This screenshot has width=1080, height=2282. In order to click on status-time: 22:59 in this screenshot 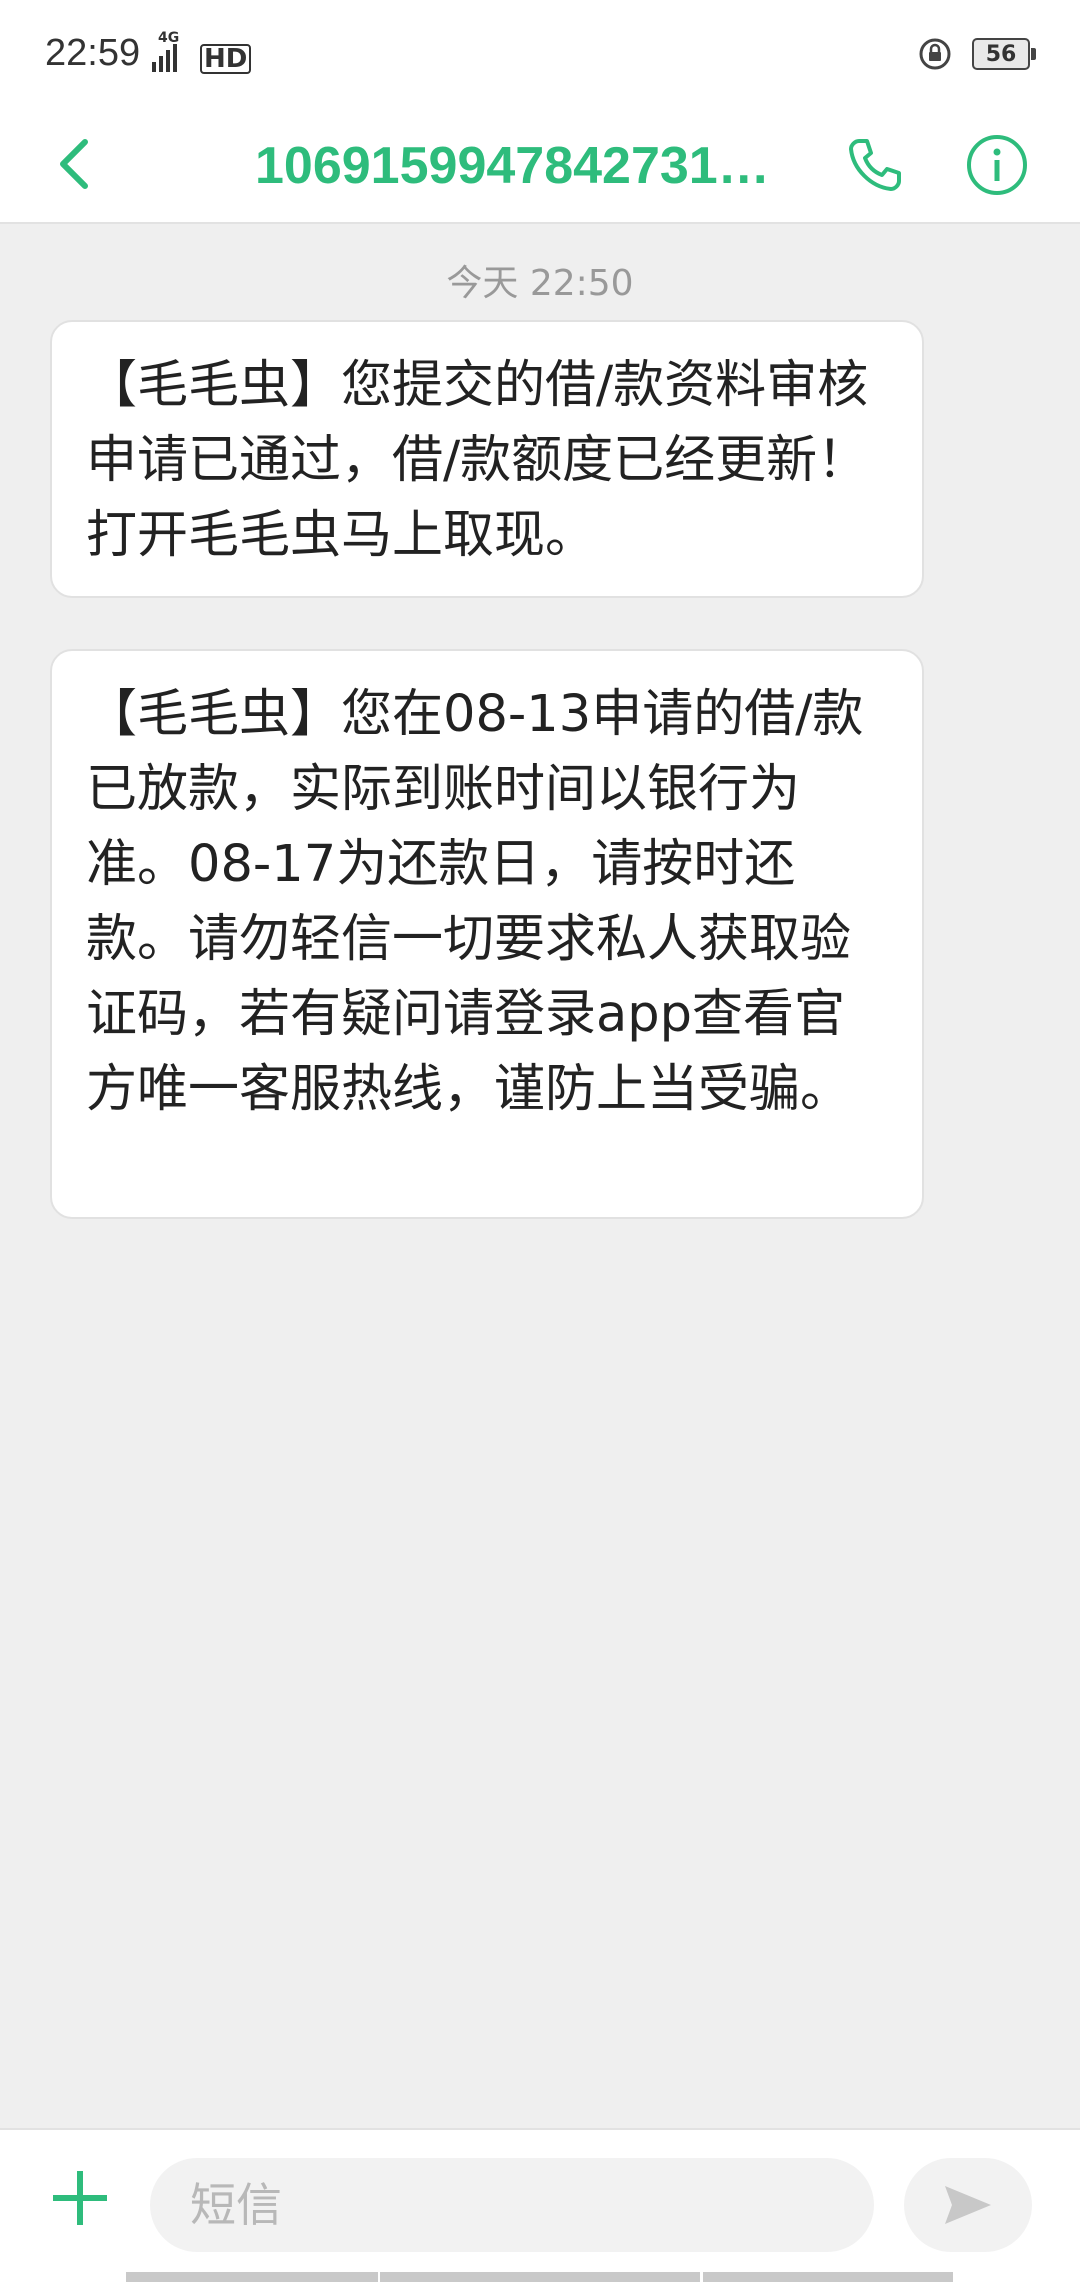, I will do `click(93, 53)`.